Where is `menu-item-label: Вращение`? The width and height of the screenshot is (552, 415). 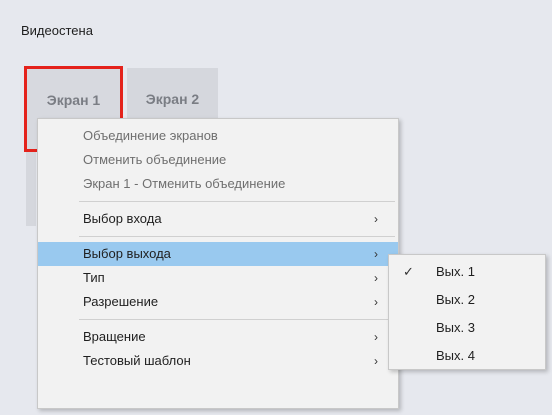
menu-item-label: Вращение is located at coordinates (114, 336).